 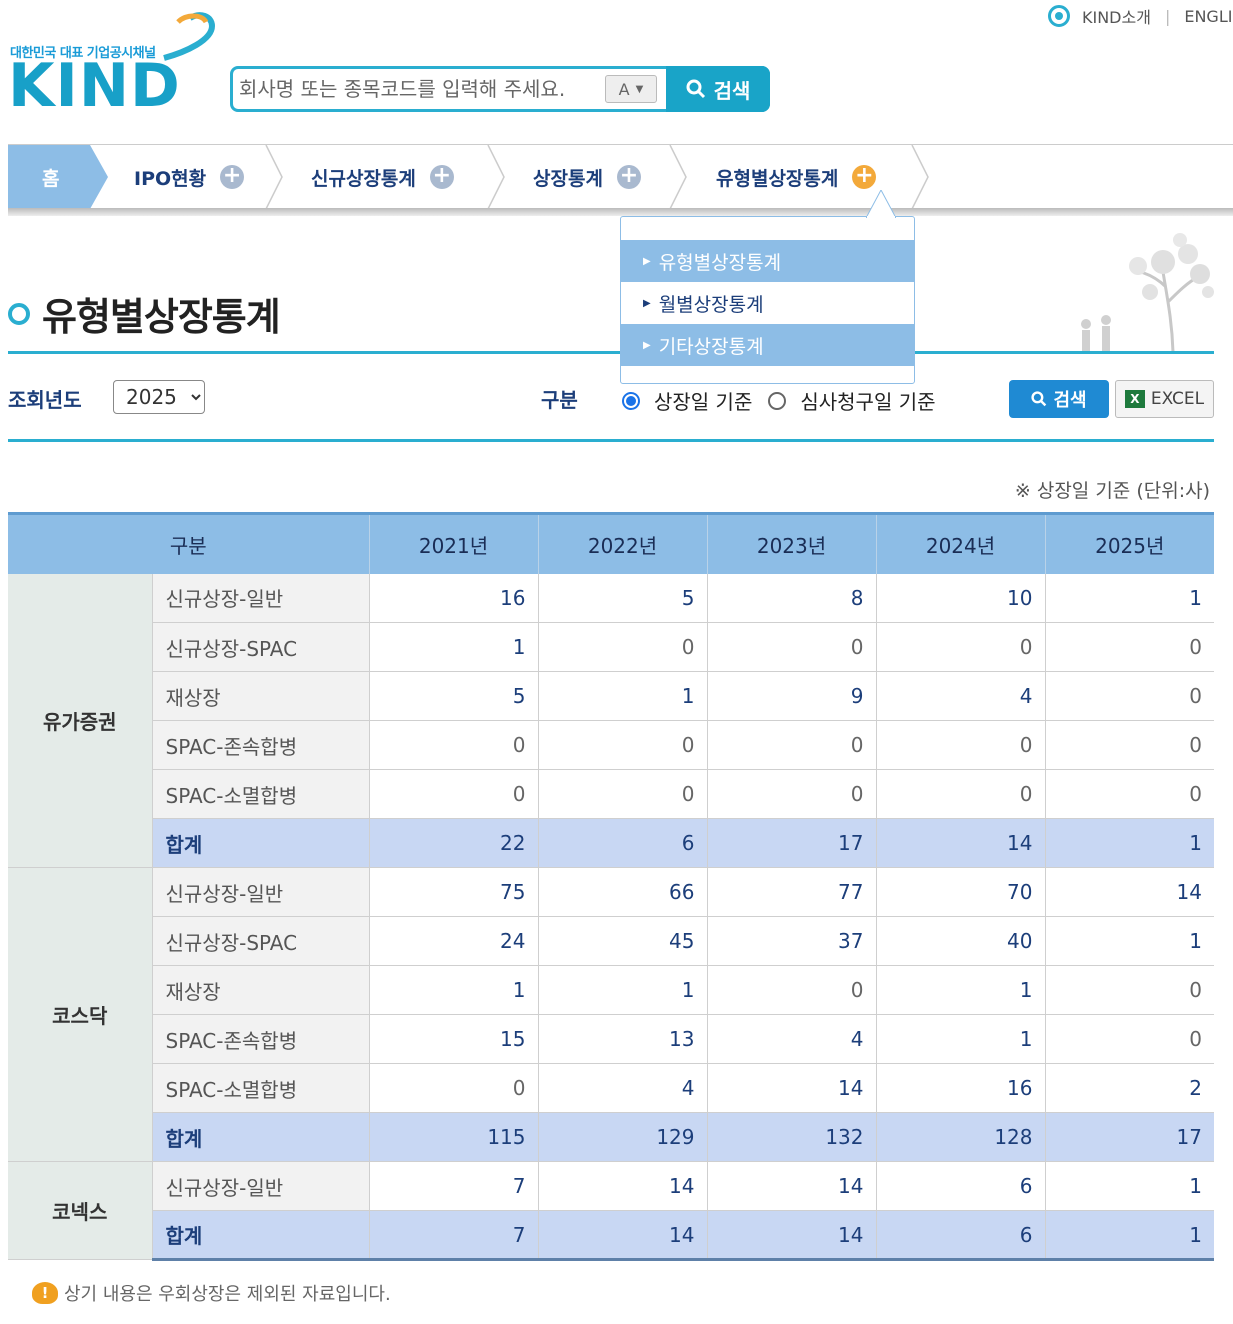 What do you see at coordinates (587, 177) in the screenshot?
I see `nav-item-listing-stats: 상장통계 +` at bounding box center [587, 177].